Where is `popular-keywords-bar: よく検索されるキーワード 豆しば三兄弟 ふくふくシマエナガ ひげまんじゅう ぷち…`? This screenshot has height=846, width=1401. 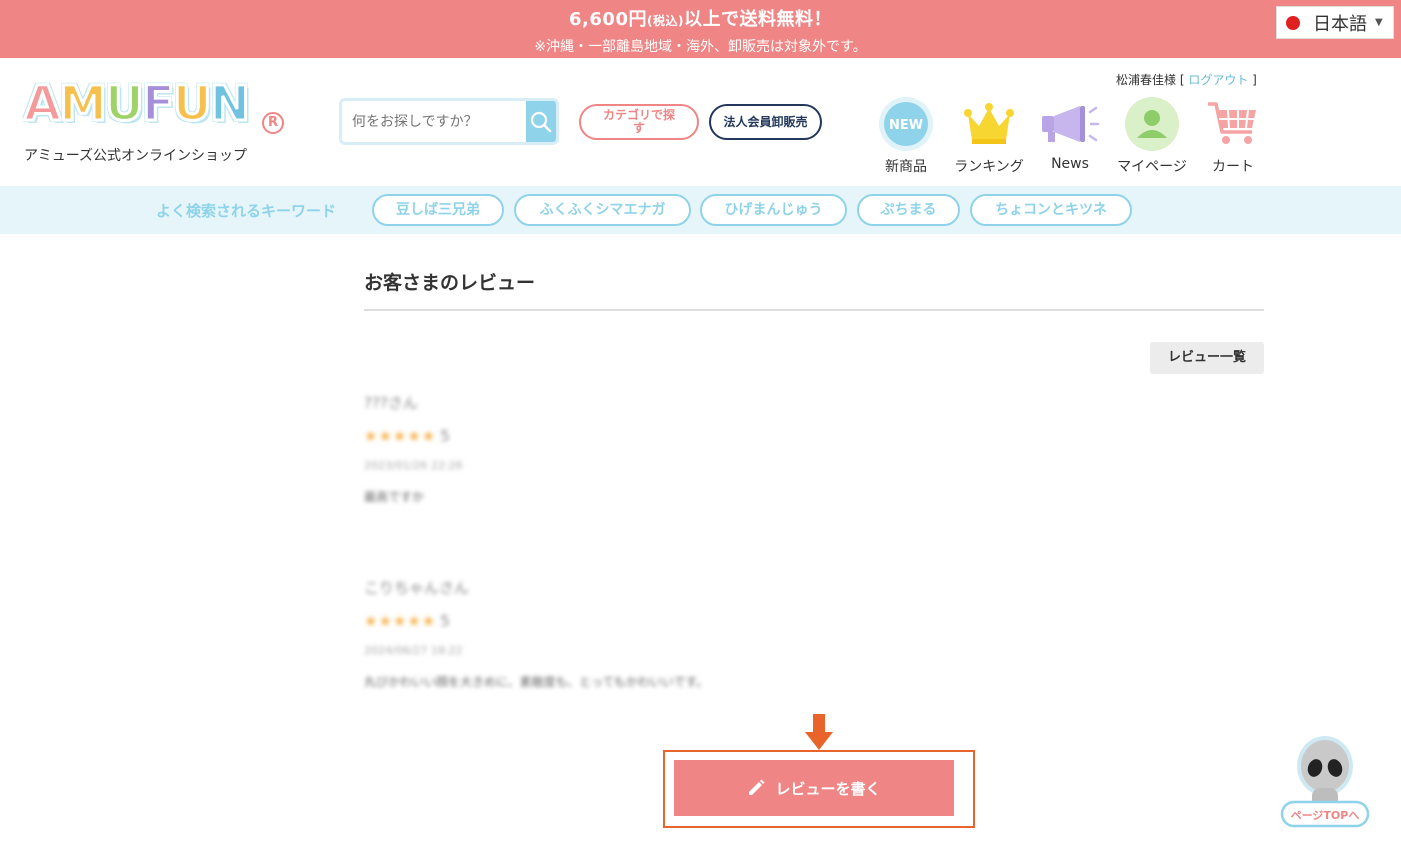
popular-keywords-bar: よく検索されるキーワード 豆しば三兄弟 ふくふくシマエナガ ひげまんじゅう ぷち… is located at coordinates (700, 210).